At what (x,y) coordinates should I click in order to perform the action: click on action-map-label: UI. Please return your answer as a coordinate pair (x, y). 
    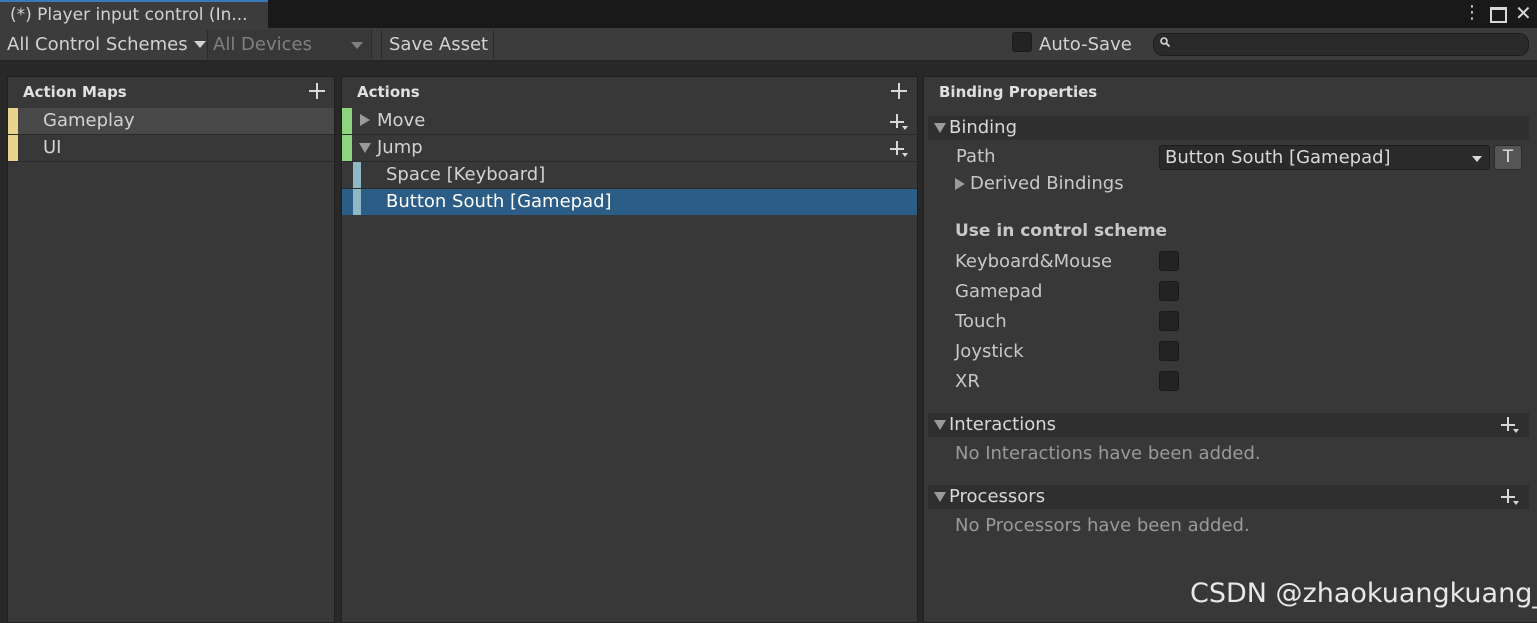
    Looking at the image, I should click on (52, 147).